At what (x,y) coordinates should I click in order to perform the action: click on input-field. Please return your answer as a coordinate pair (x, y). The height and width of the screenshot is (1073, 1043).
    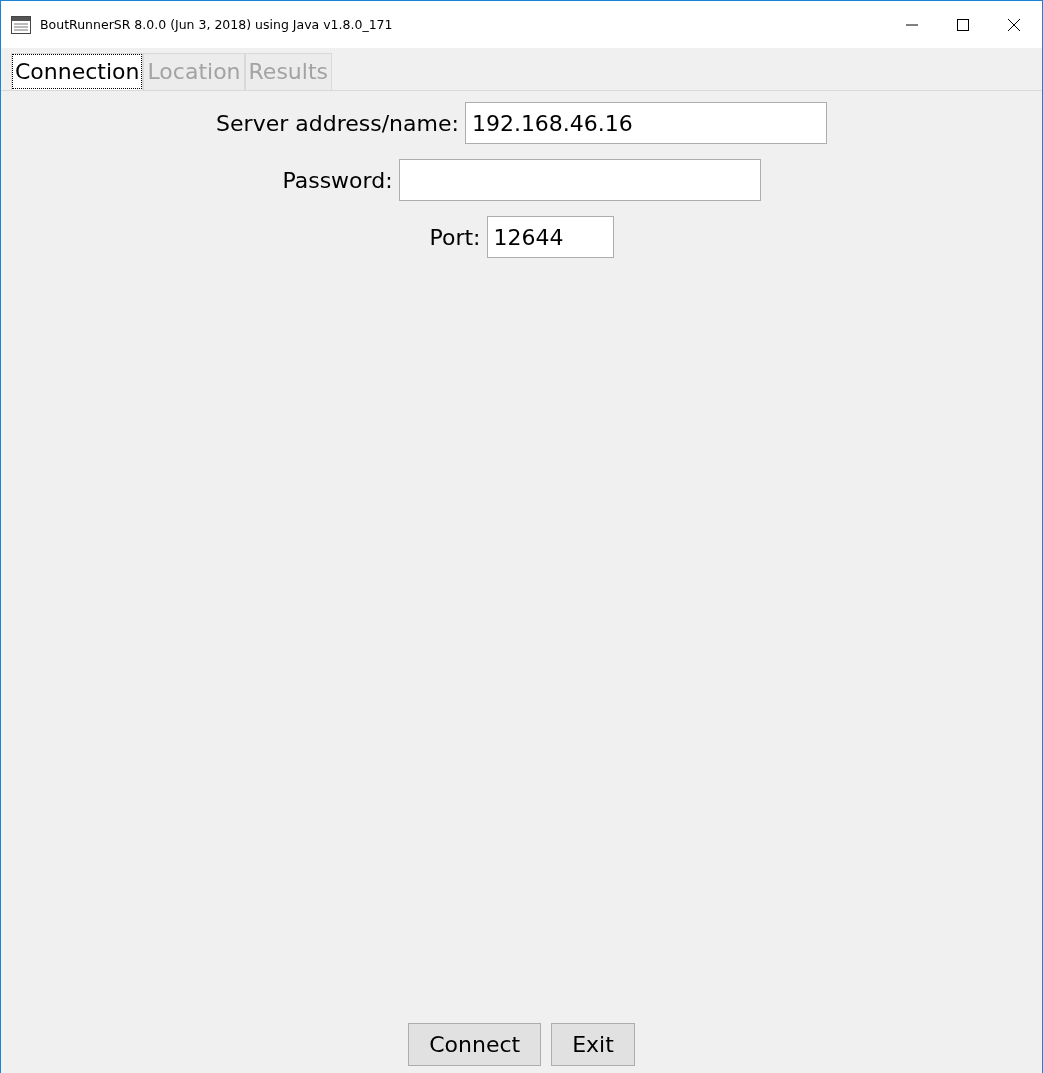
    Looking at the image, I should click on (579, 180).